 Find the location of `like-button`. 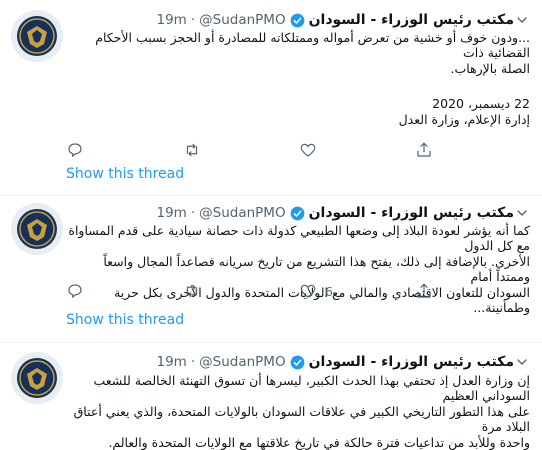

like-button is located at coordinates (312, 150).